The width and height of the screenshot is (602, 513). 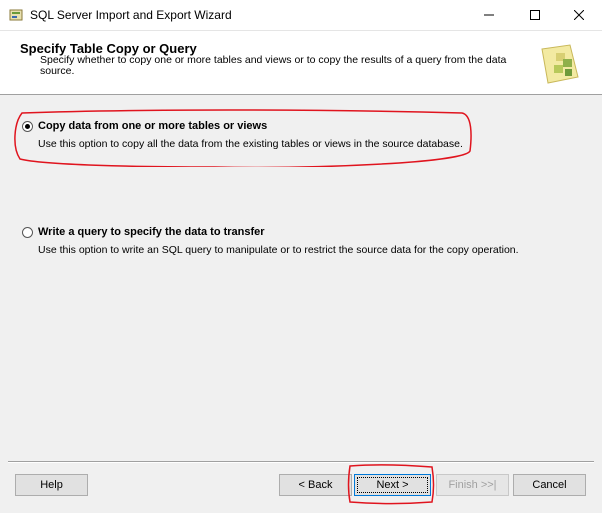 What do you see at coordinates (27, 232) in the screenshot?
I see `radio-write-query` at bounding box center [27, 232].